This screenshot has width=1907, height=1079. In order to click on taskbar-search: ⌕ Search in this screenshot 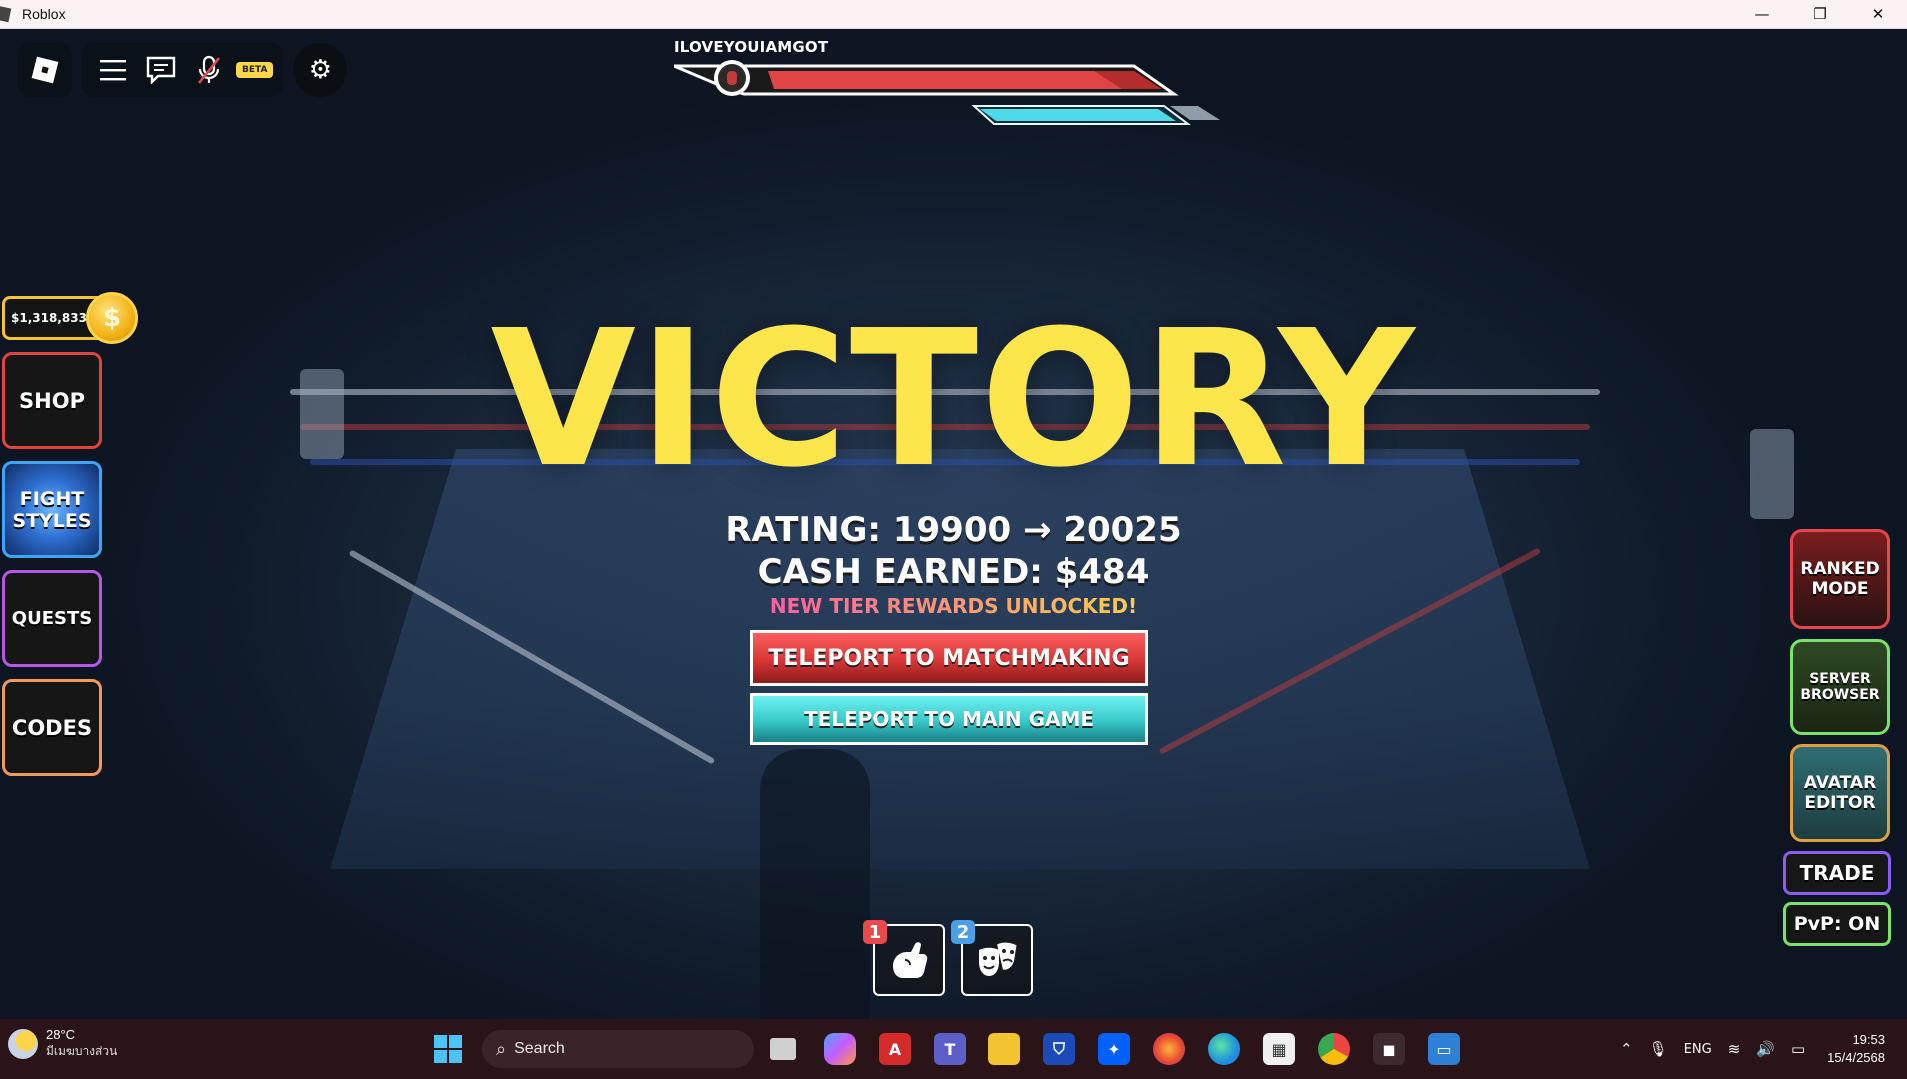, I will do `click(618, 1049)`.